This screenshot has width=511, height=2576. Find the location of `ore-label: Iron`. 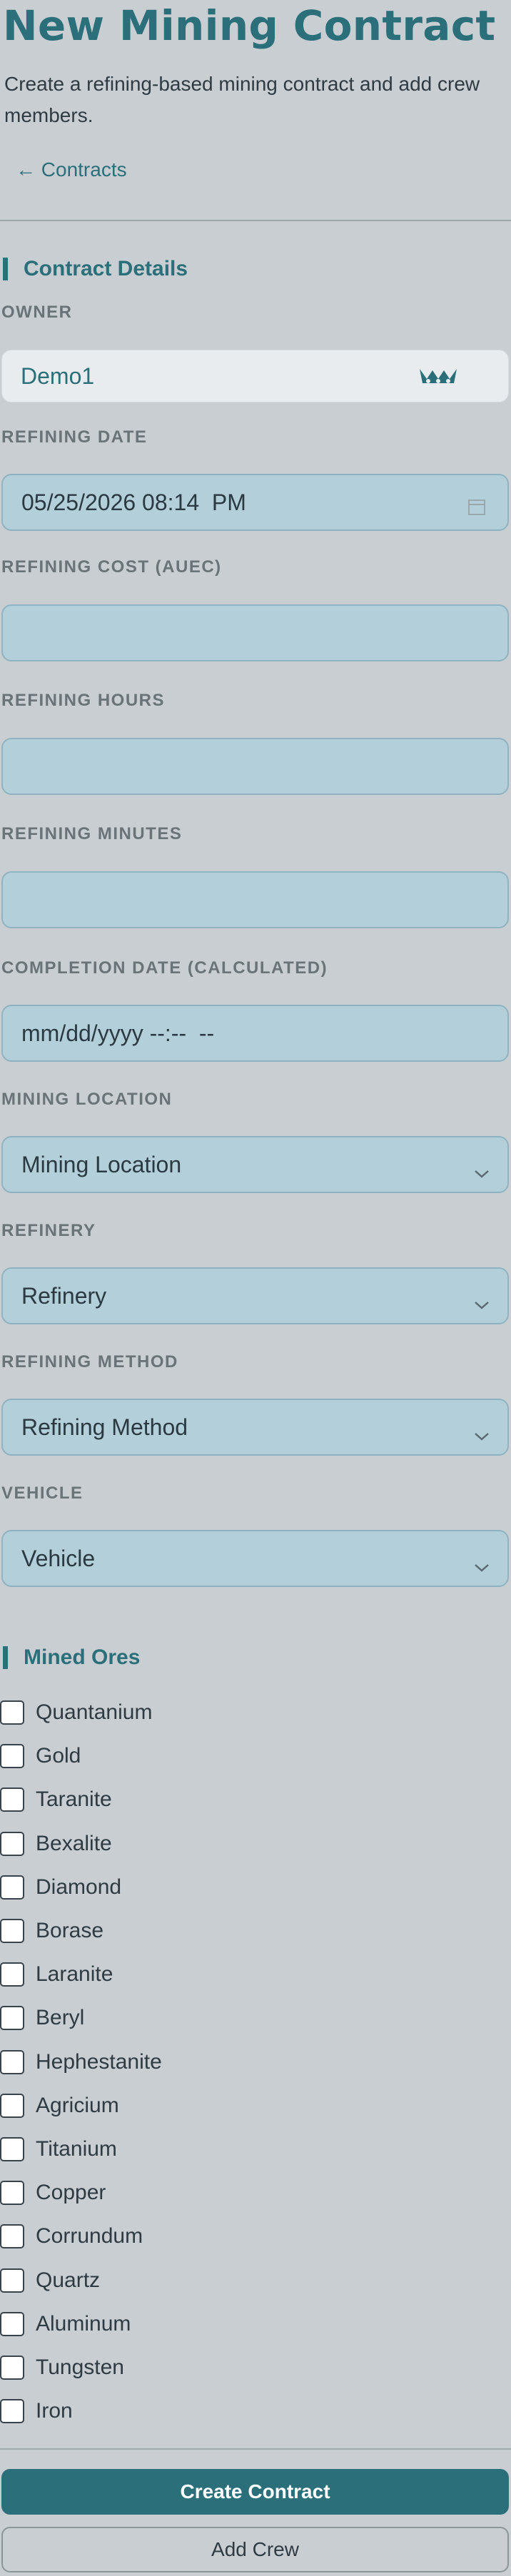

ore-label: Iron is located at coordinates (54, 2411).